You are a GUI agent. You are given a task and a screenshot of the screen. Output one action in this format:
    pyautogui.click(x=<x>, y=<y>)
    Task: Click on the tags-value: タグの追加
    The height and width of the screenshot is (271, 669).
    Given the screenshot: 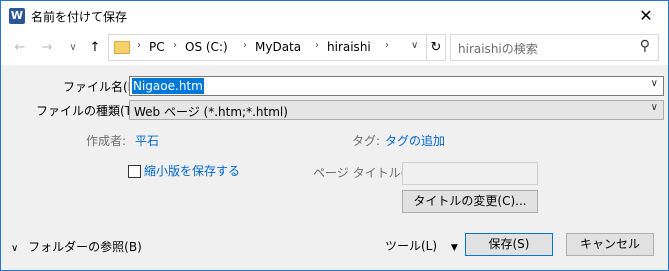 What is the action you would take?
    pyautogui.click(x=415, y=140)
    